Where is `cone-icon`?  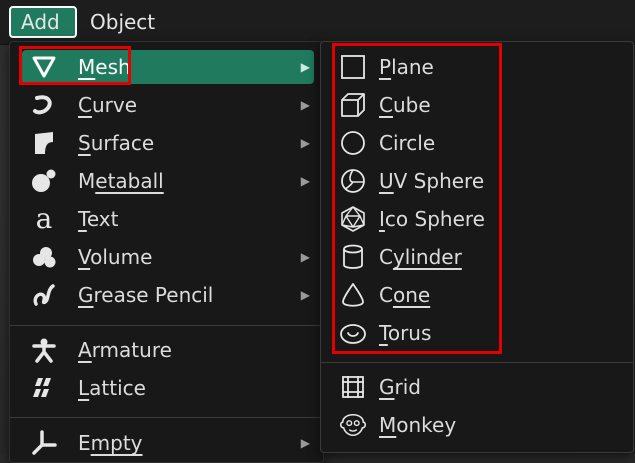 cone-icon is located at coordinates (353, 295).